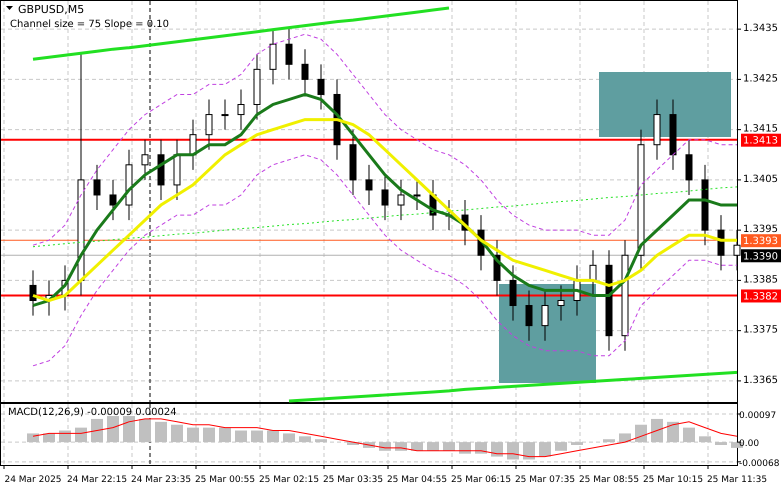  I want to click on price-axis-label: 1.3395, so click(760, 230).